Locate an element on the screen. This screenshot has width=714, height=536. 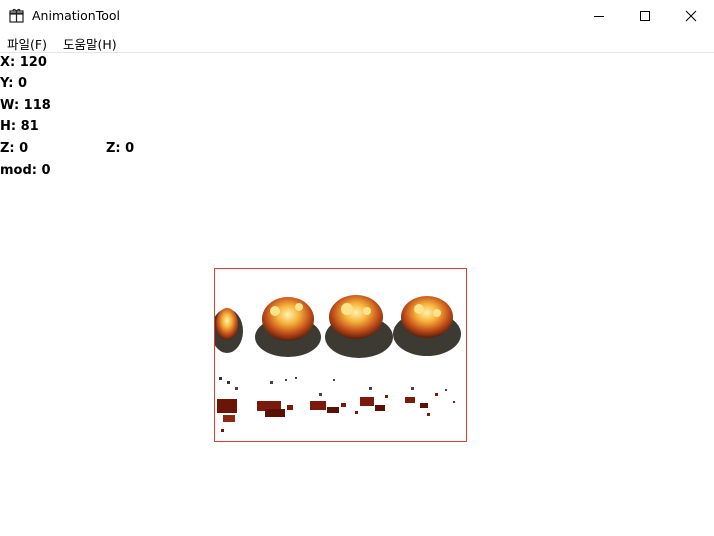
close-icon is located at coordinates (691, 15).